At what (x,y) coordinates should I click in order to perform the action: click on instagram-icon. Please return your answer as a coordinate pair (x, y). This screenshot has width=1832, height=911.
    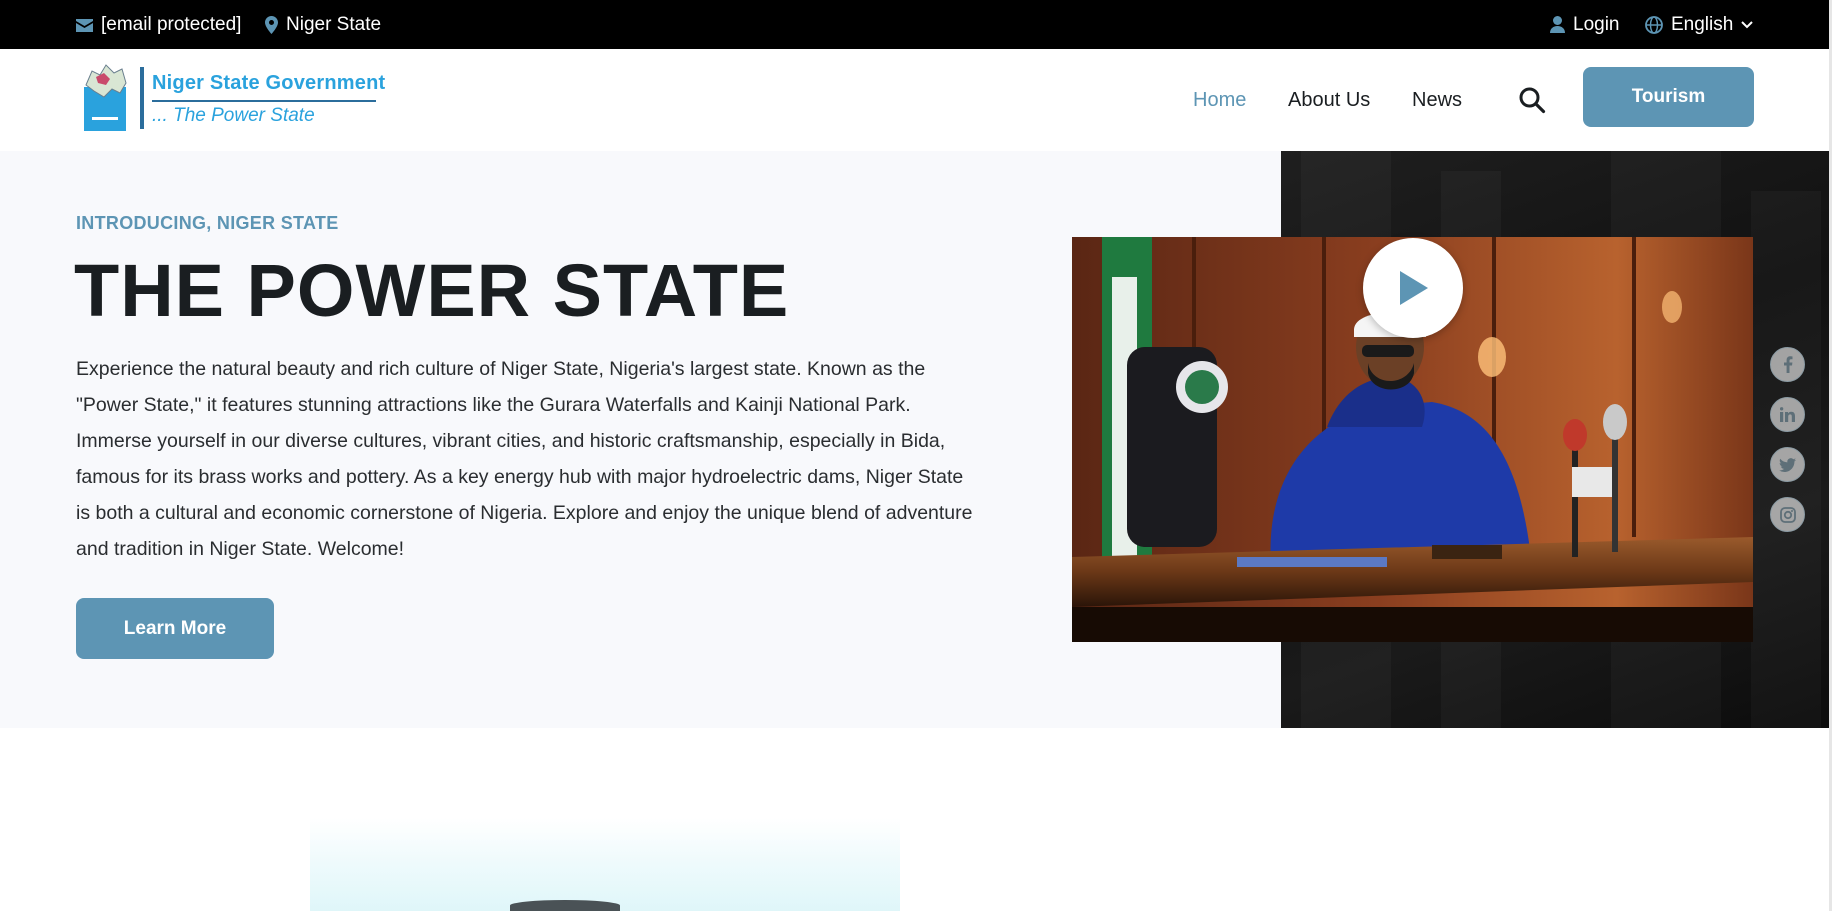
    Looking at the image, I should click on (1787, 514).